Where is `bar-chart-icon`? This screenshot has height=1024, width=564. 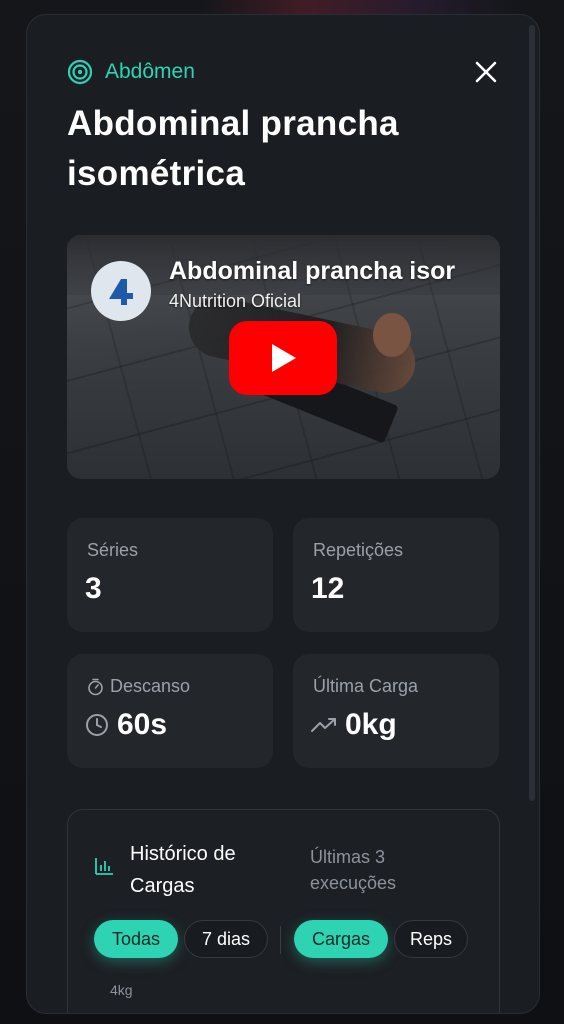 bar-chart-icon is located at coordinates (104, 866).